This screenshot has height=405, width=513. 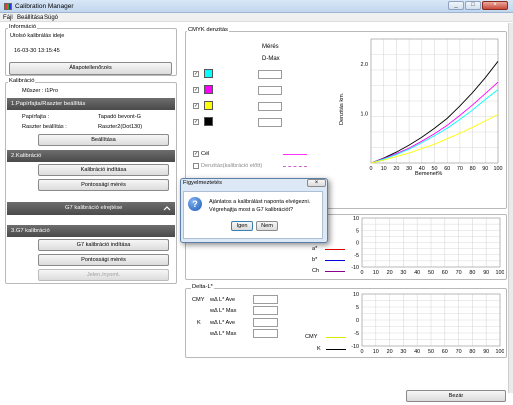 I want to click on delta-cmy-ave-field, so click(x=265, y=299).